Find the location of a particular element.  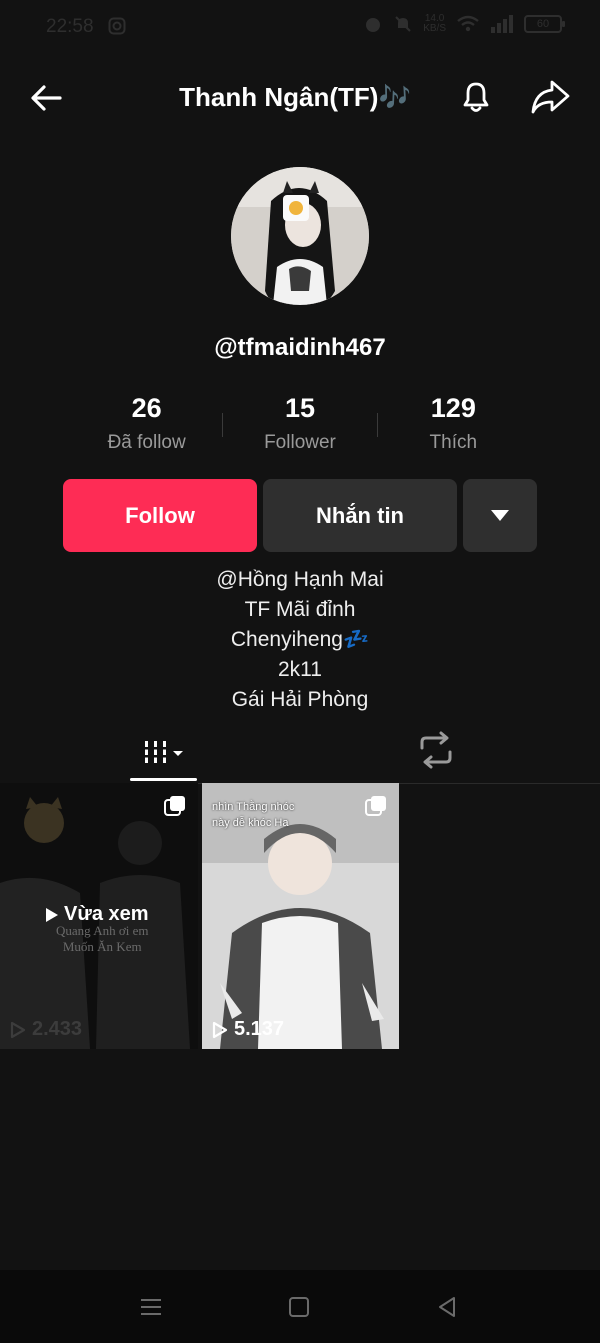

page-title: Thanh Ngân(TF)🎶 is located at coordinates (295, 97).